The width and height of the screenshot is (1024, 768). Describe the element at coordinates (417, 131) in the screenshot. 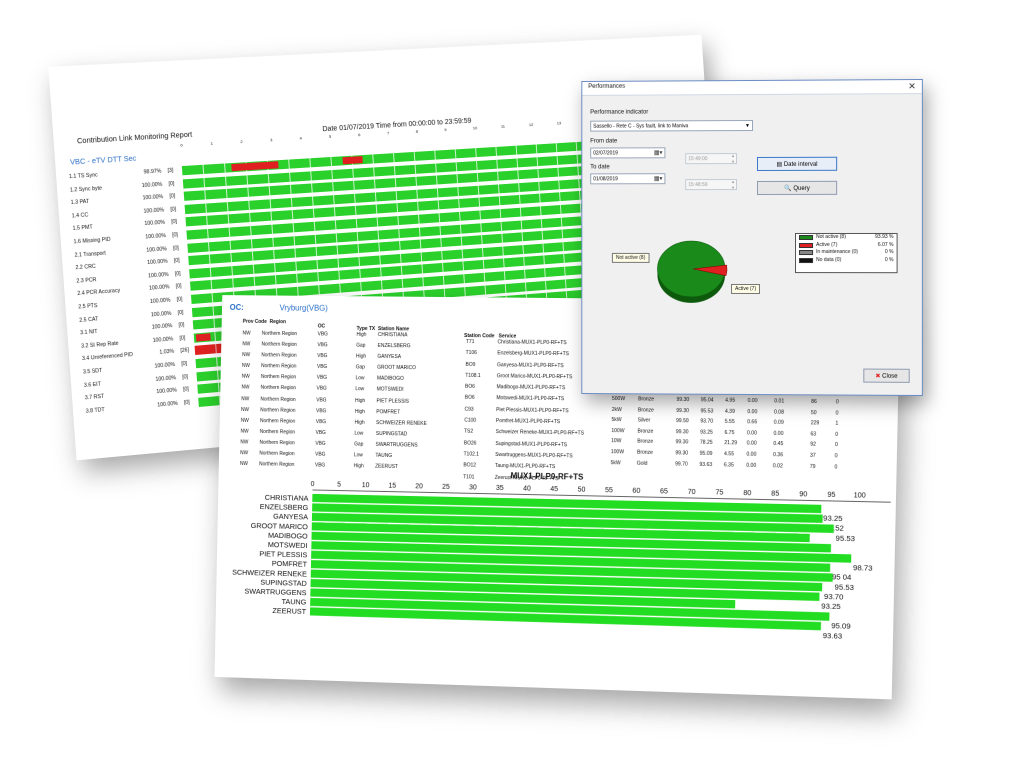

I see `hour-tick-label: 8` at that location.